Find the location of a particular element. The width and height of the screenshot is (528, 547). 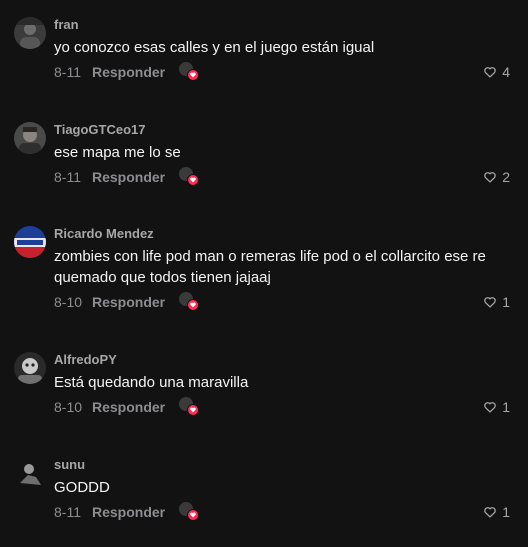

comment-username: sunu is located at coordinates (69, 464).